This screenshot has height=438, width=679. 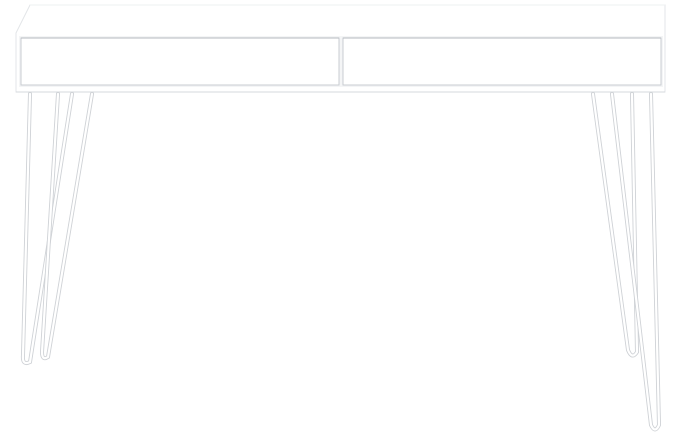 What do you see at coordinates (502, 61) in the screenshot?
I see `right-drawer` at bounding box center [502, 61].